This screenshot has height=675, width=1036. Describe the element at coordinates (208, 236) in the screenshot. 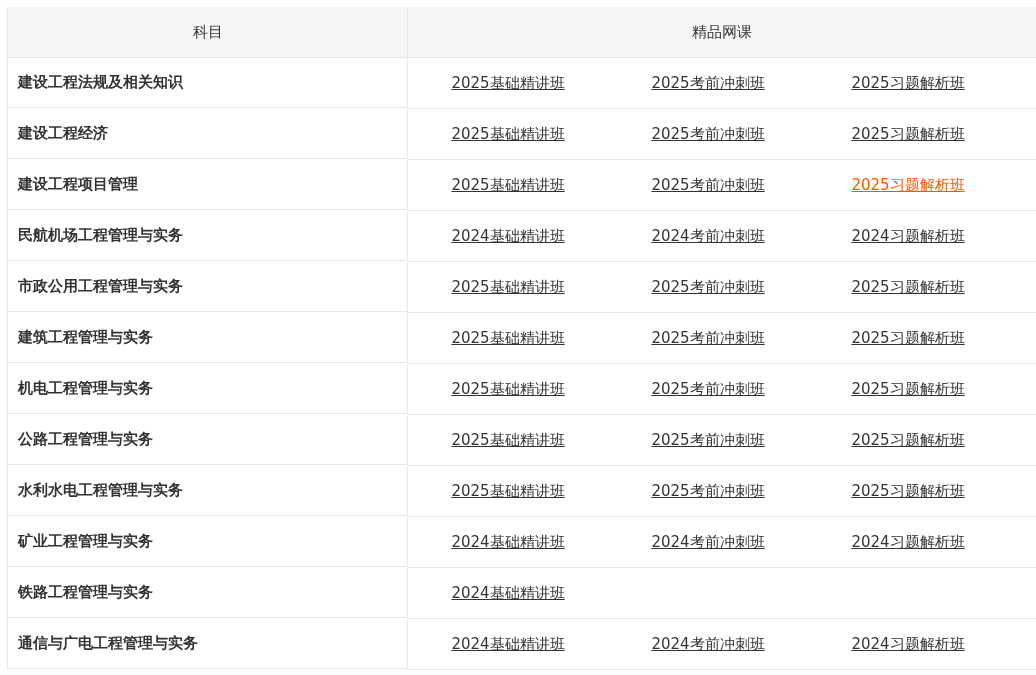

I see `subject-cell: 民航机场工程管理与实务` at that location.